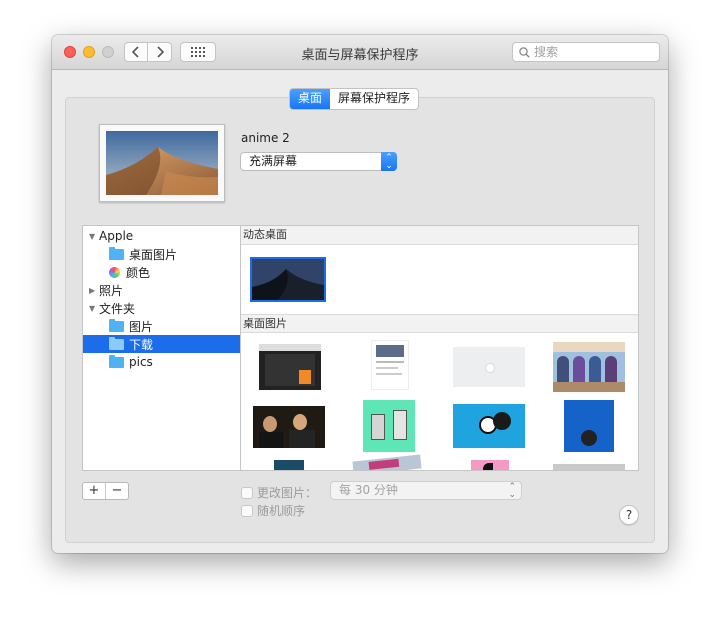 Image resolution: width=720 pixels, height=622 pixels. I want to click on dune-night-thumbnail, so click(288, 279).